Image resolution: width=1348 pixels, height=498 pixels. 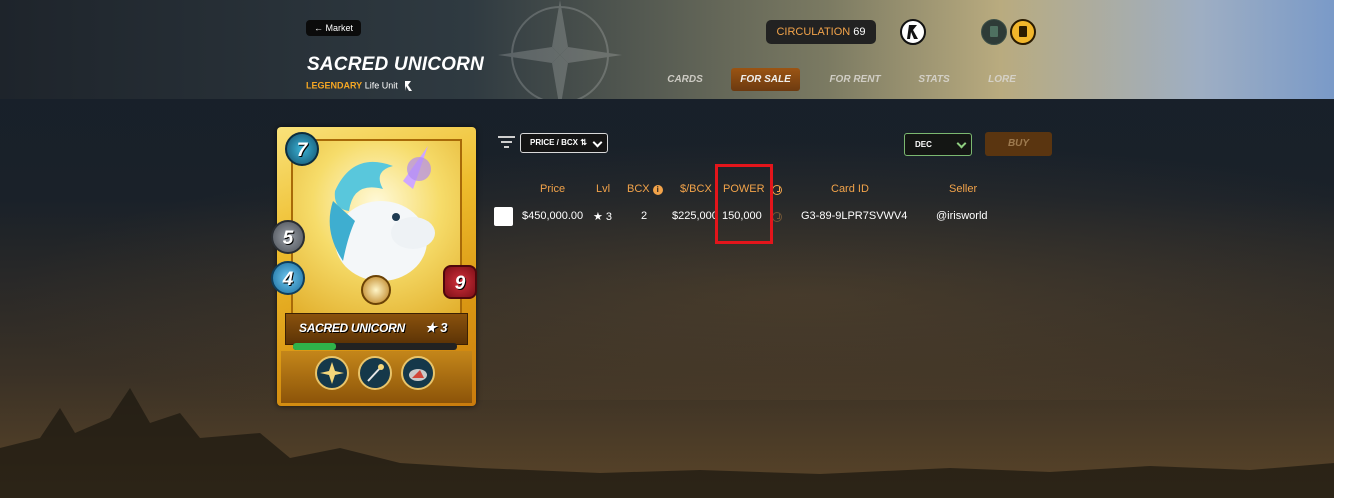 What do you see at coordinates (552, 189) in the screenshot?
I see `column-header-price: Price` at bounding box center [552, 189].